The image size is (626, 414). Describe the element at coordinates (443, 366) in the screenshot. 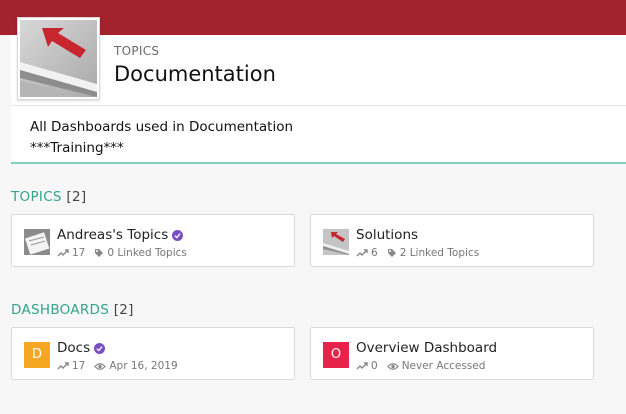

I see `last-accessed: Never Accessed` at that location.